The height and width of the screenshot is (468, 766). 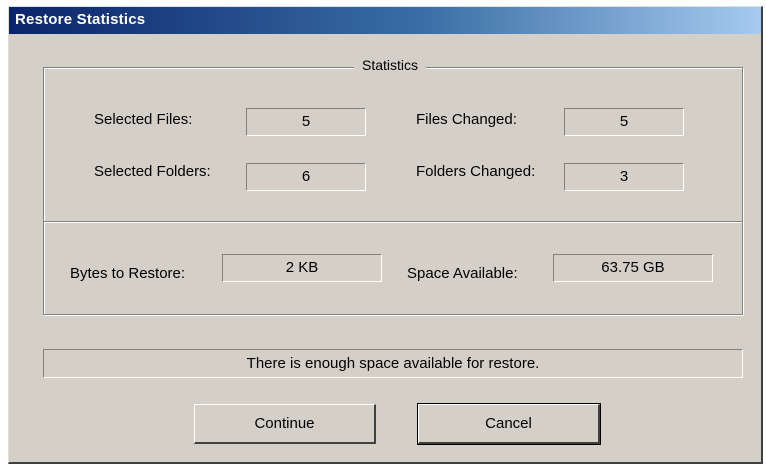 What do you see at coordinates (302, 268) in the screenshot?
I see `bytes-to-restore-value: 2 KB` at bounding box center [302, 268].